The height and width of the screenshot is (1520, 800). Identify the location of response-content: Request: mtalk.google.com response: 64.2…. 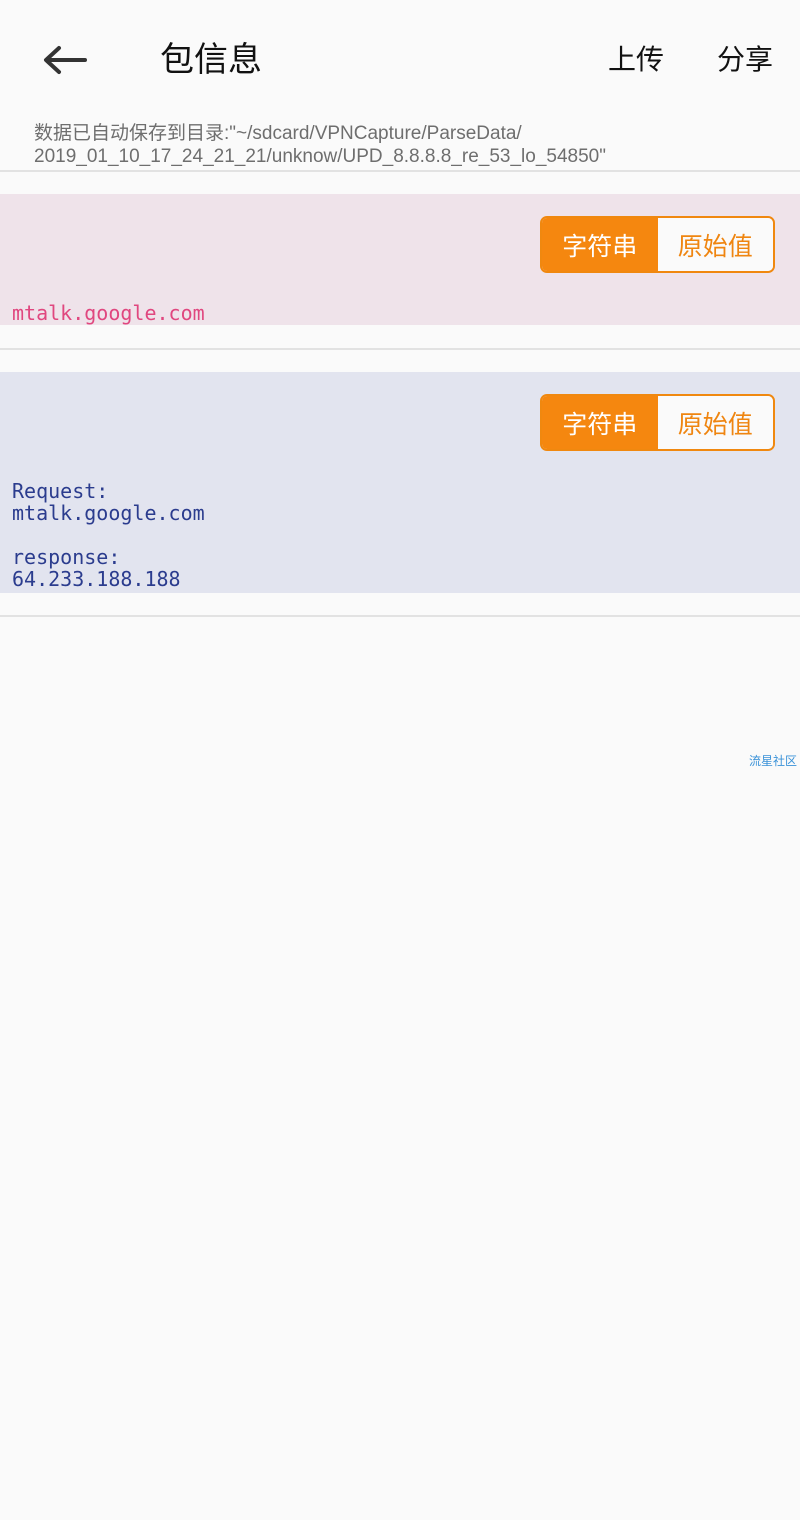
(108, 535).